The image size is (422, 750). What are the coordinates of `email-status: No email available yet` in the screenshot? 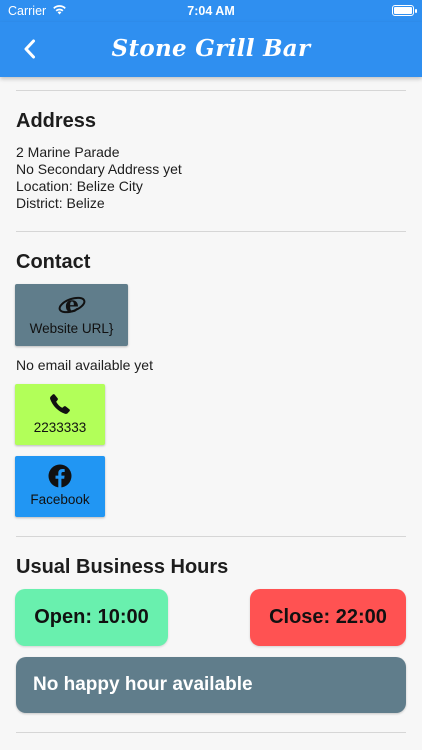 It's located at (84, 365).